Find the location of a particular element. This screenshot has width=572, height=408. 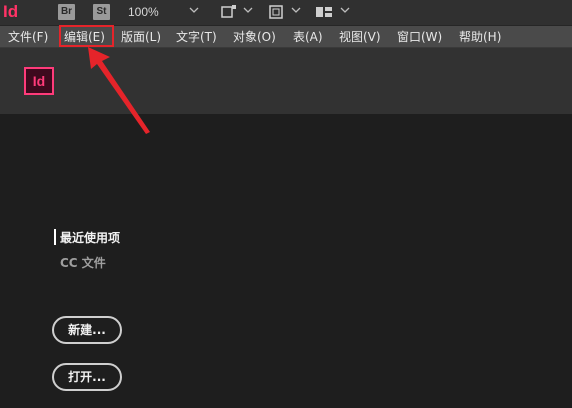

zoom-chevron-down-icon is located at coordinates (194, 10).